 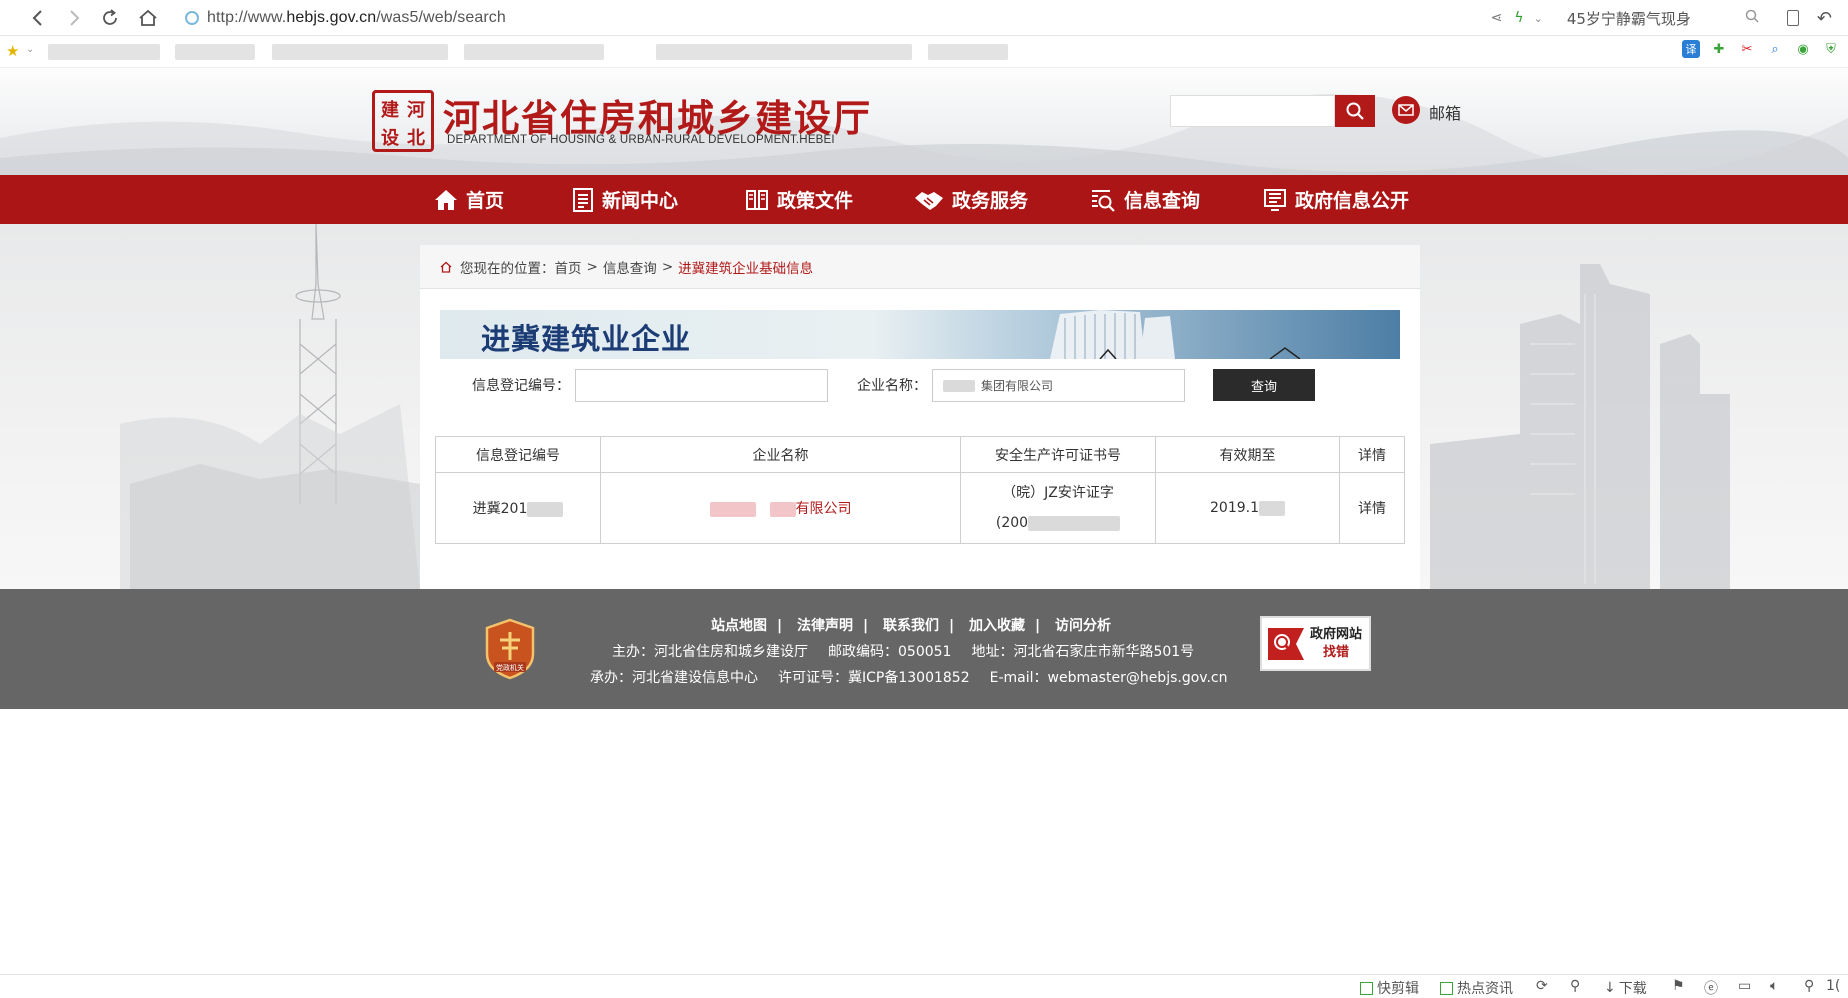 What do you see at coordinates (1711, 988) in the screenshot?
I see `ie-icon: ⓔ` at bounding box center [1711, 988].